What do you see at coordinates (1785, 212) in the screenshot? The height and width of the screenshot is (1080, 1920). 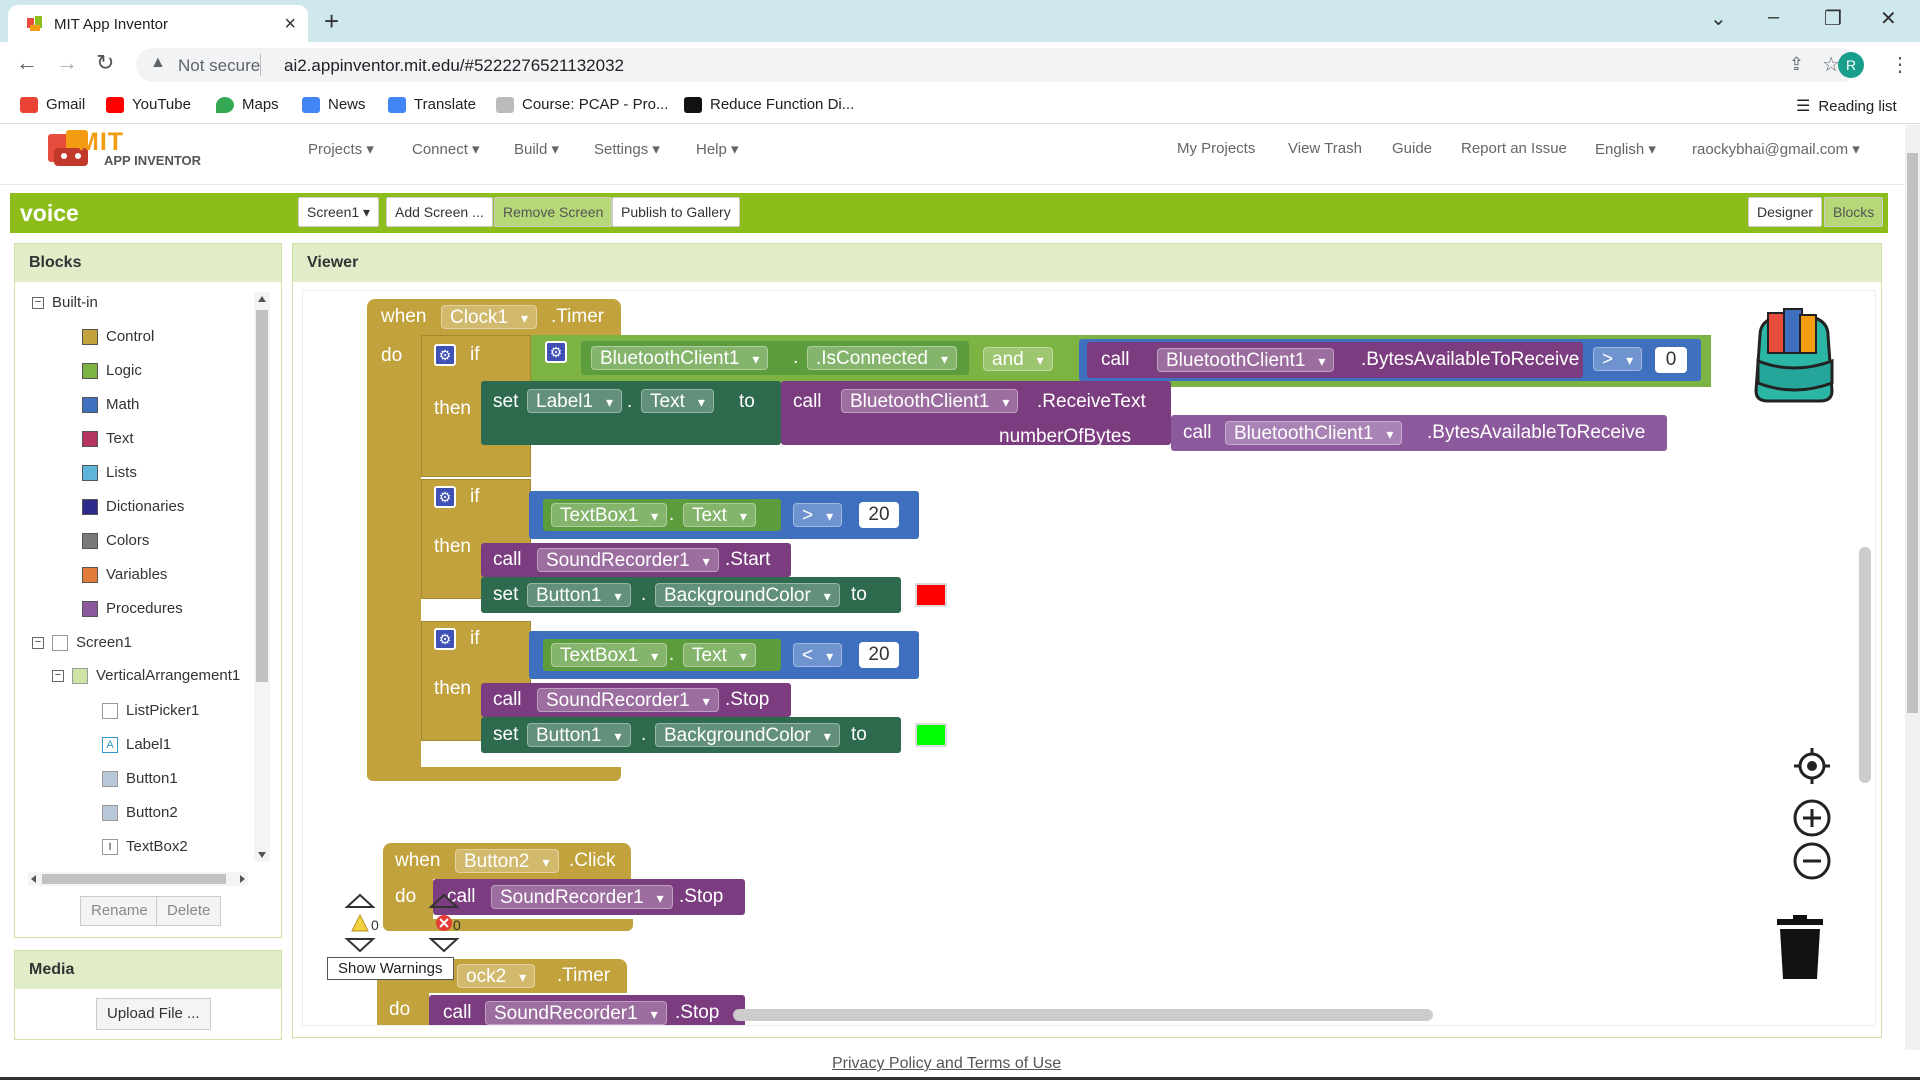 I see `designer-button: Designer` at bounding box center [1785, 212].